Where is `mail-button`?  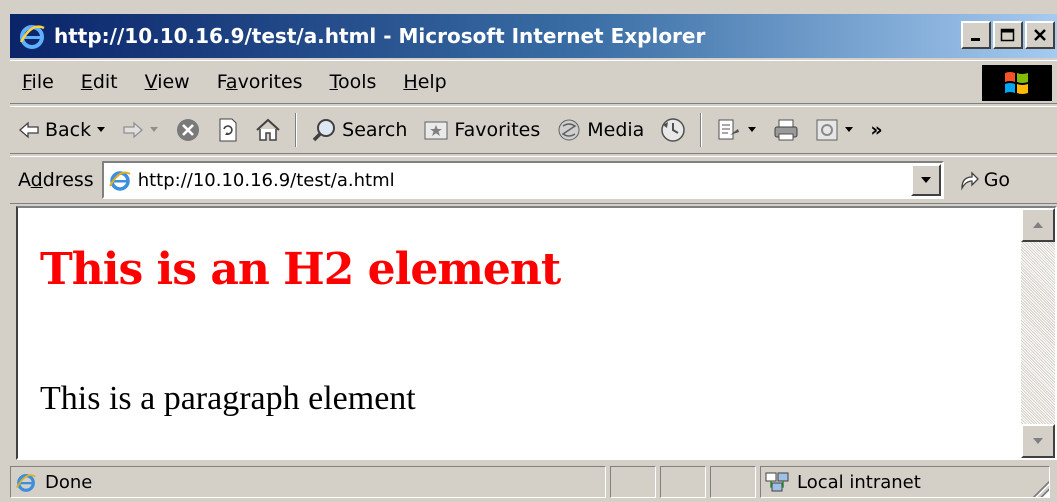 mail-button is located at coordinates (736, 130).